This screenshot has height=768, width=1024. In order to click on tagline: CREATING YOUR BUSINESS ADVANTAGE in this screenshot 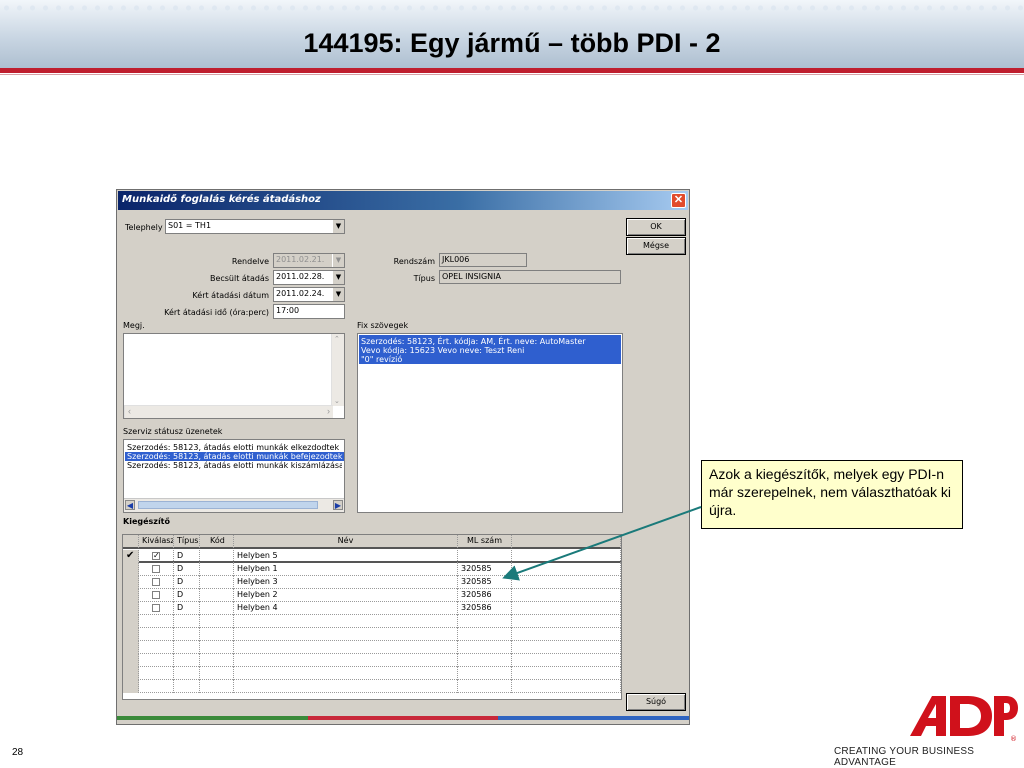, I will do `click(904, 757)`.